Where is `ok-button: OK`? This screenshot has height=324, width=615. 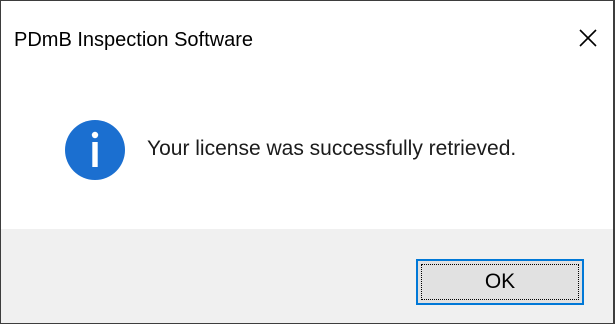 ok-button: OK is located at coordinates (500, 282).